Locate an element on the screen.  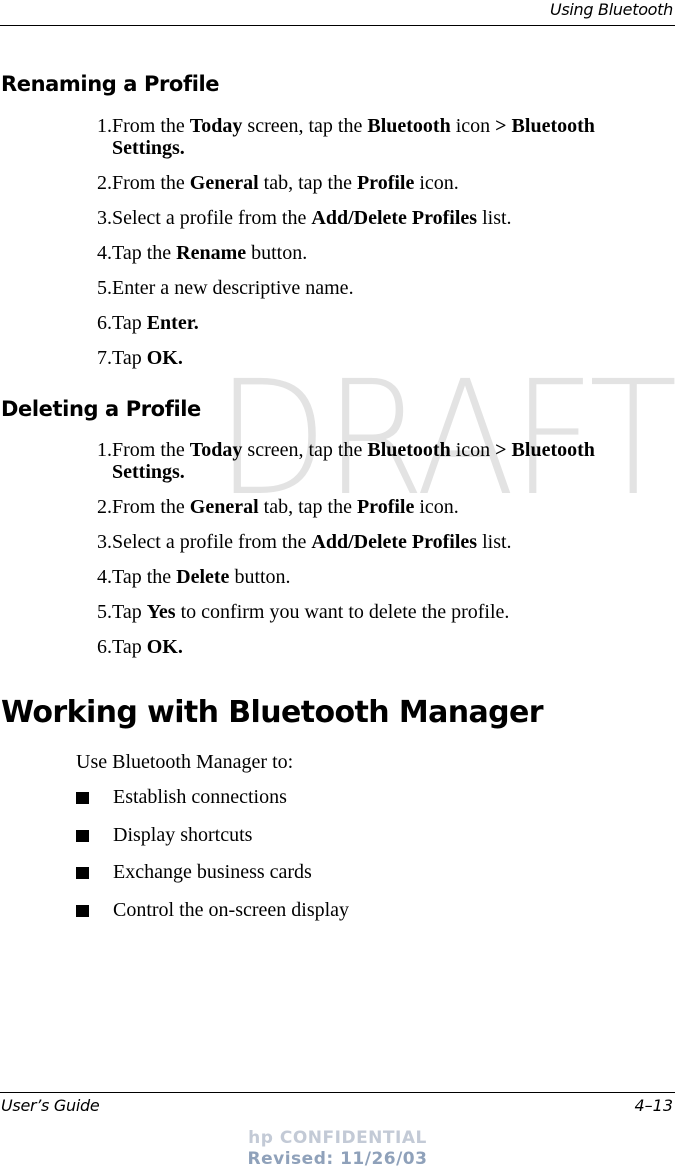
confidential-stamp: hp CONFIDENTIAL is located at coordinates (337, 1138).